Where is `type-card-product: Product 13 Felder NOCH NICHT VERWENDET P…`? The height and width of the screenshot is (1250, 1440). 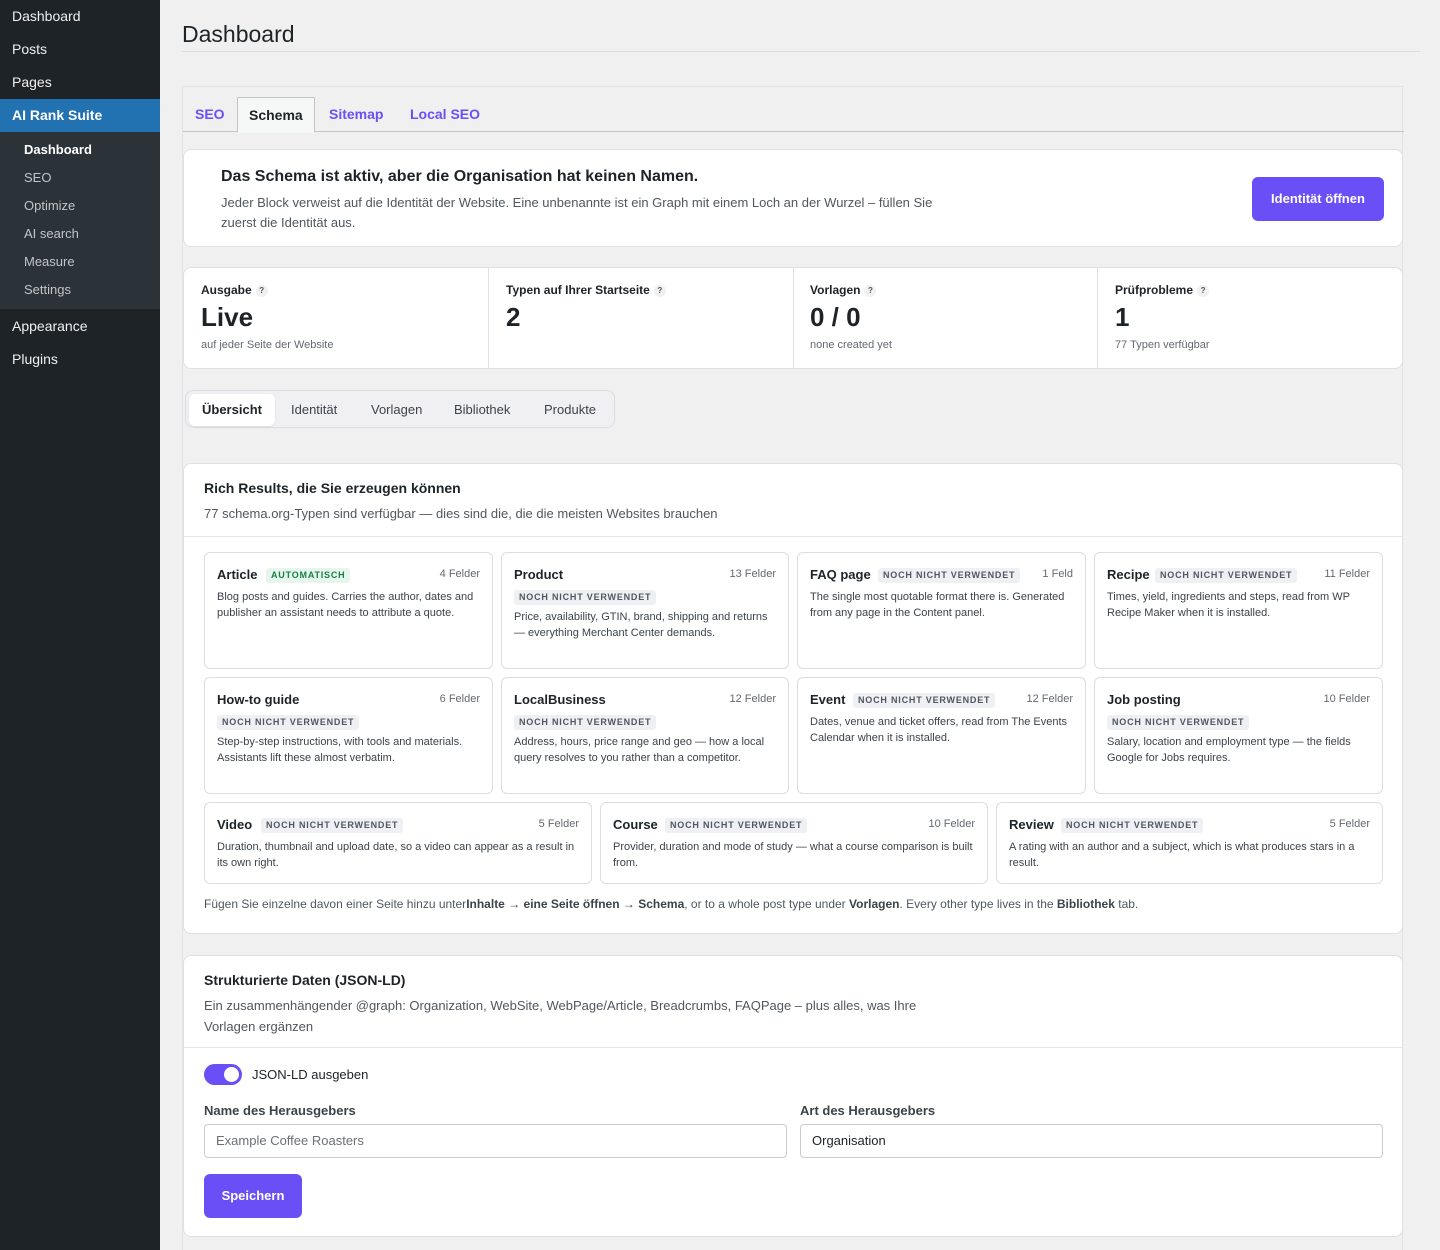
type-card-product: Product 13 Felder NOCH NICHT VERWENDET P… is located at coordinates (645, 610).